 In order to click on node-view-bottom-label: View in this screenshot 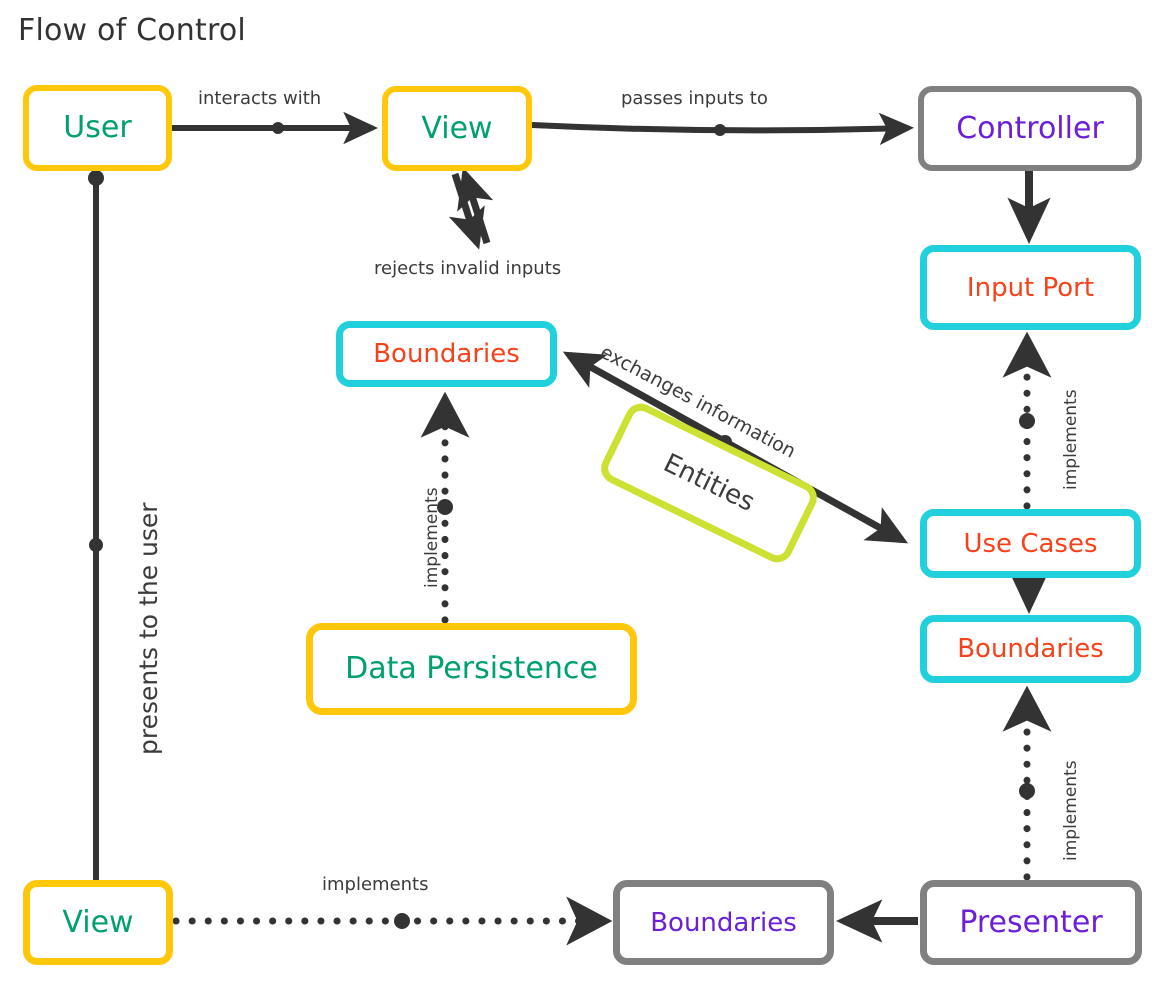, I will do `click(98, 922)`.